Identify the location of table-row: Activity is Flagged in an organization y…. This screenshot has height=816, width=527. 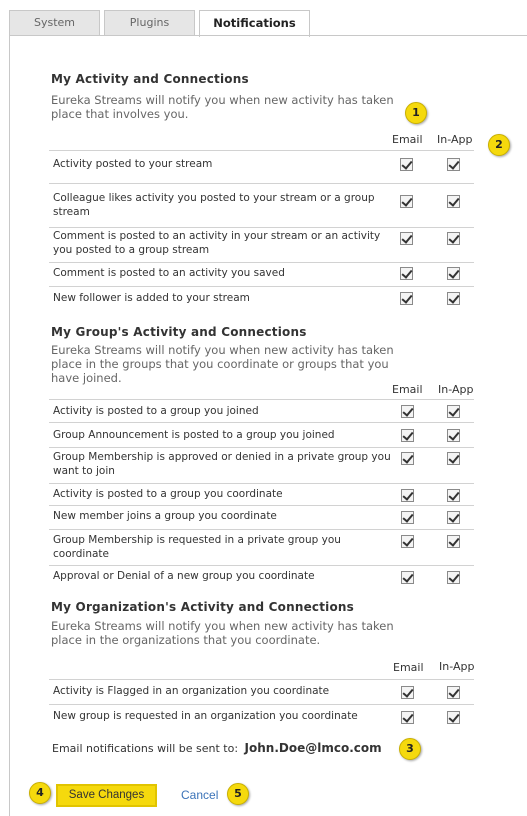
(261, 691).